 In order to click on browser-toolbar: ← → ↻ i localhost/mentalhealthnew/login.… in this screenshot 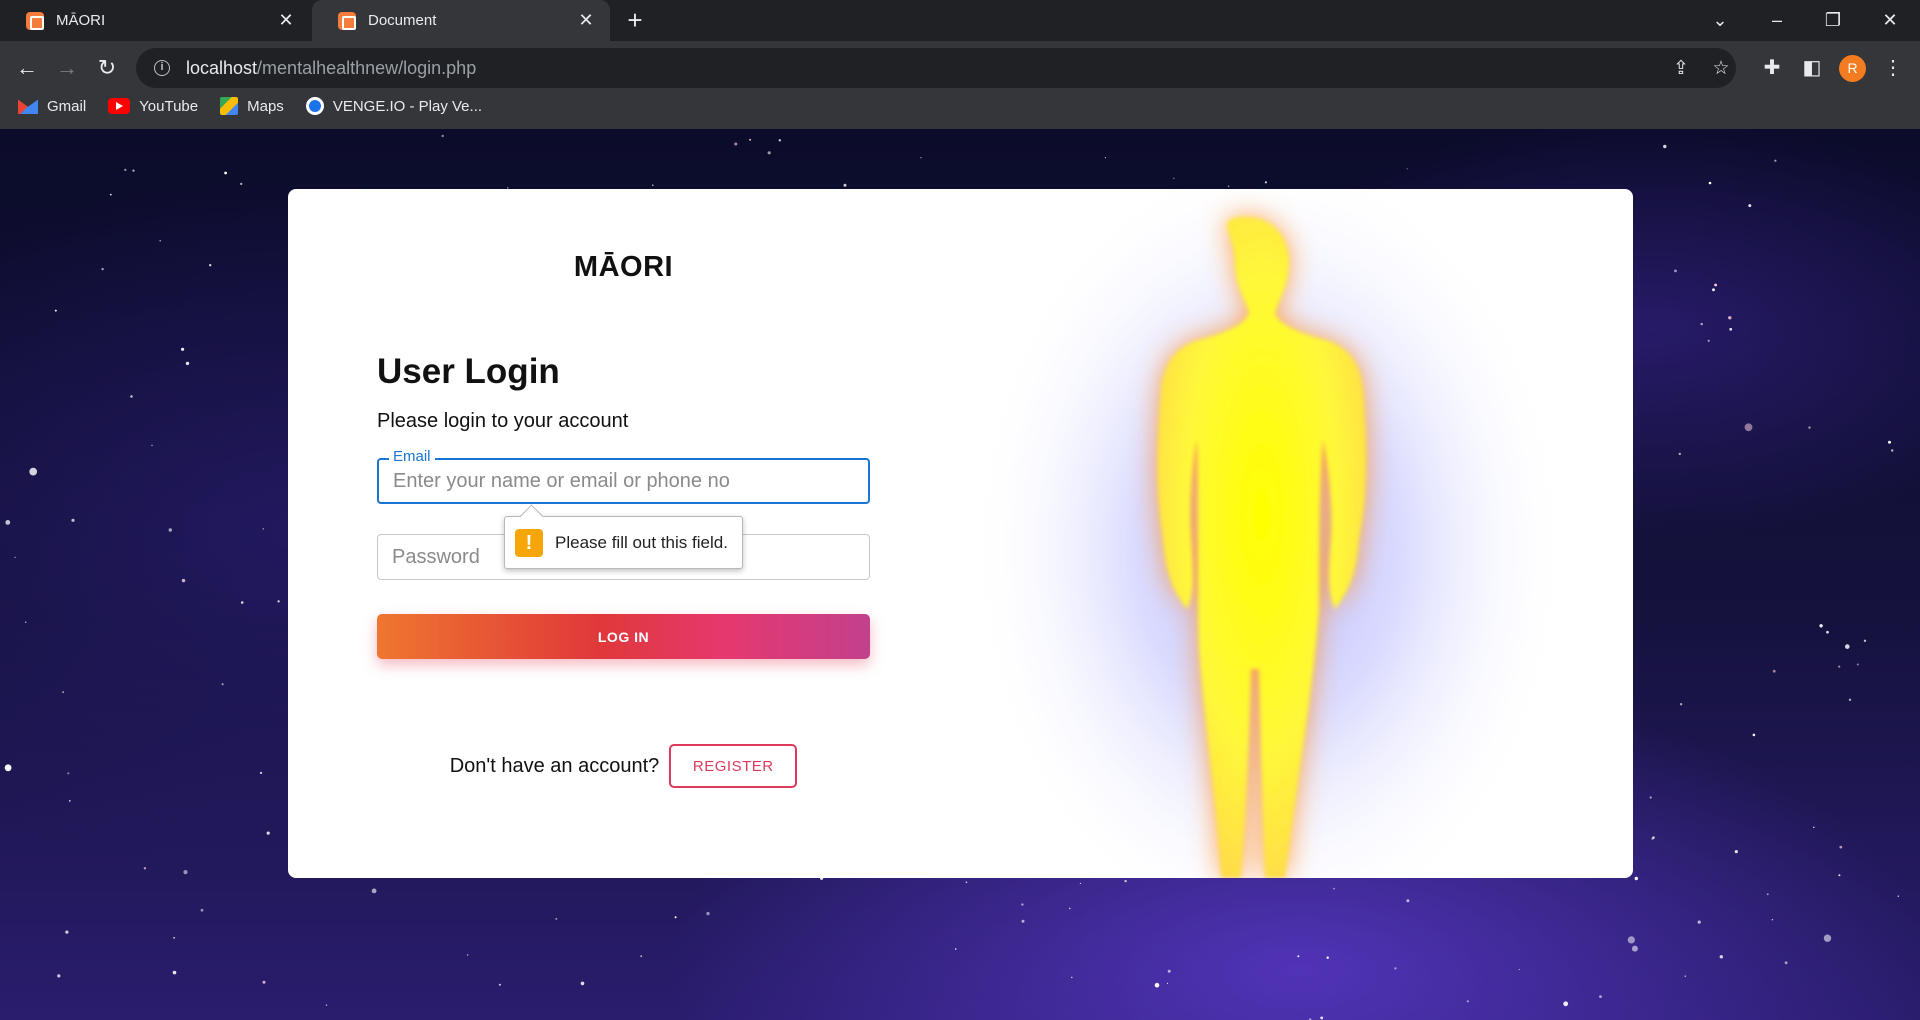, I will do `click(960, 85)`.